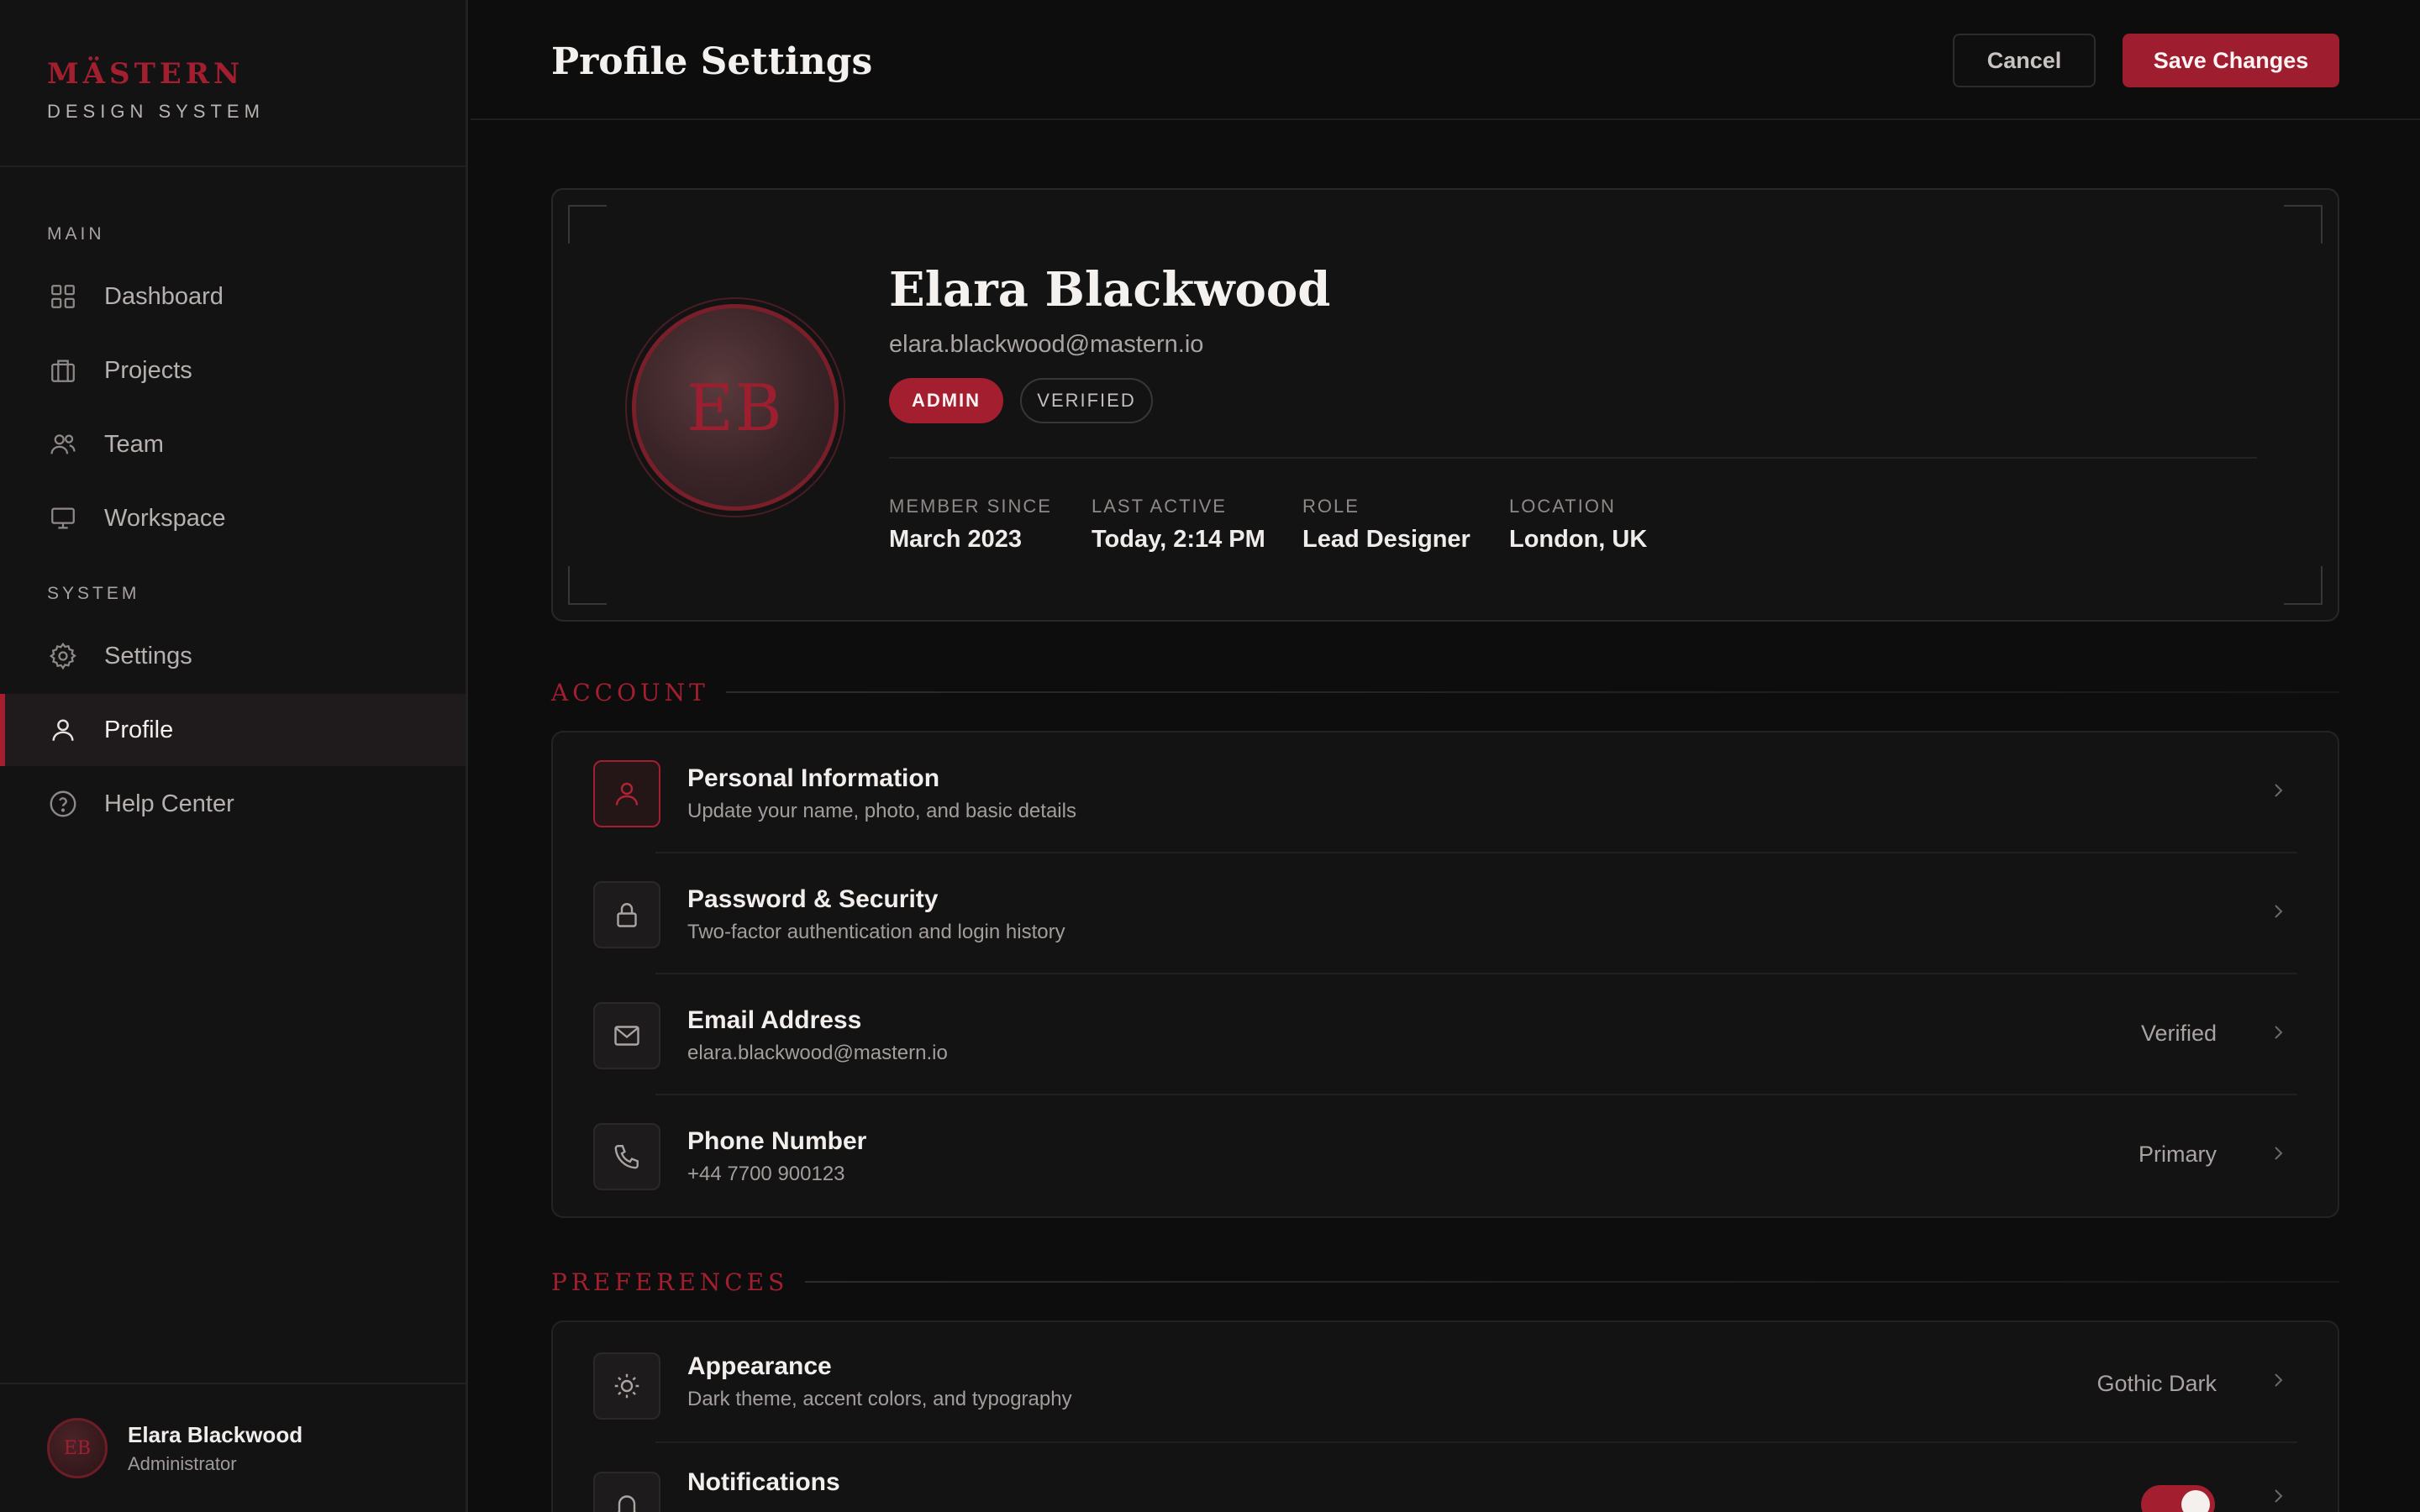 The image size is (2420, 1512). I want to click on row-value: Primary, so click(2178, 1154).